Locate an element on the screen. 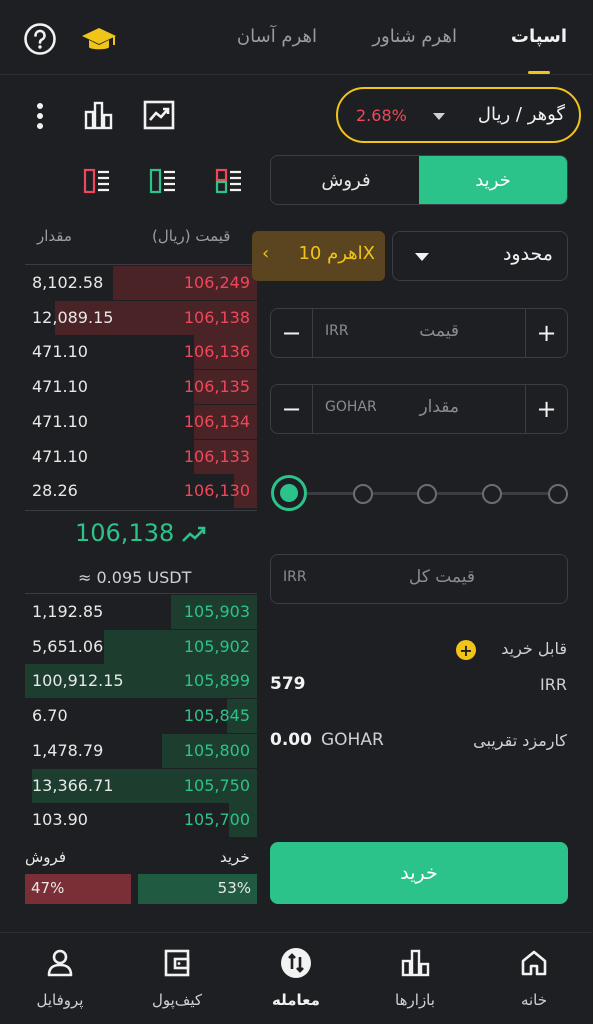 This screenshot has height=1024, width=593. ask-price: 106,136 is located at coordinates (216, 352).